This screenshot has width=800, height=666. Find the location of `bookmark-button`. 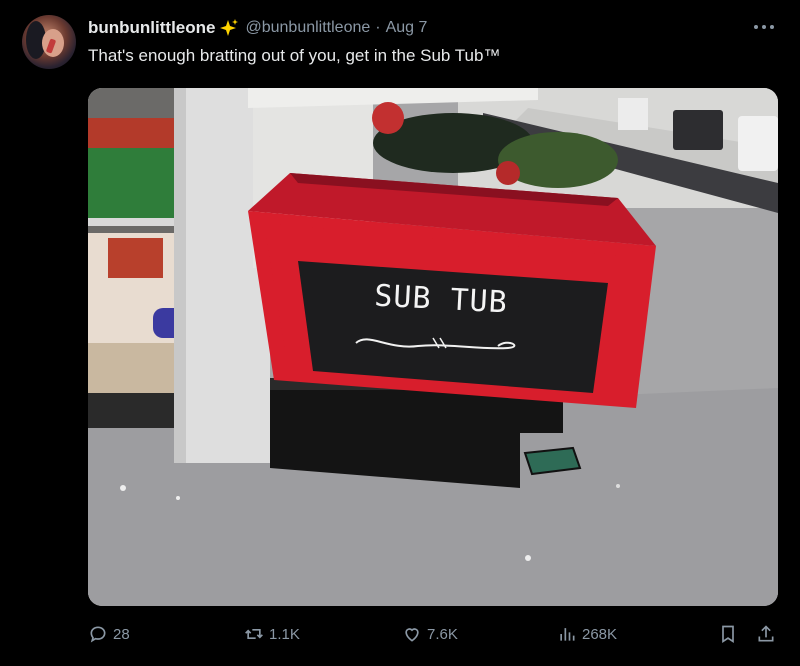

bookmark-button is located at coordinates (728, 636).